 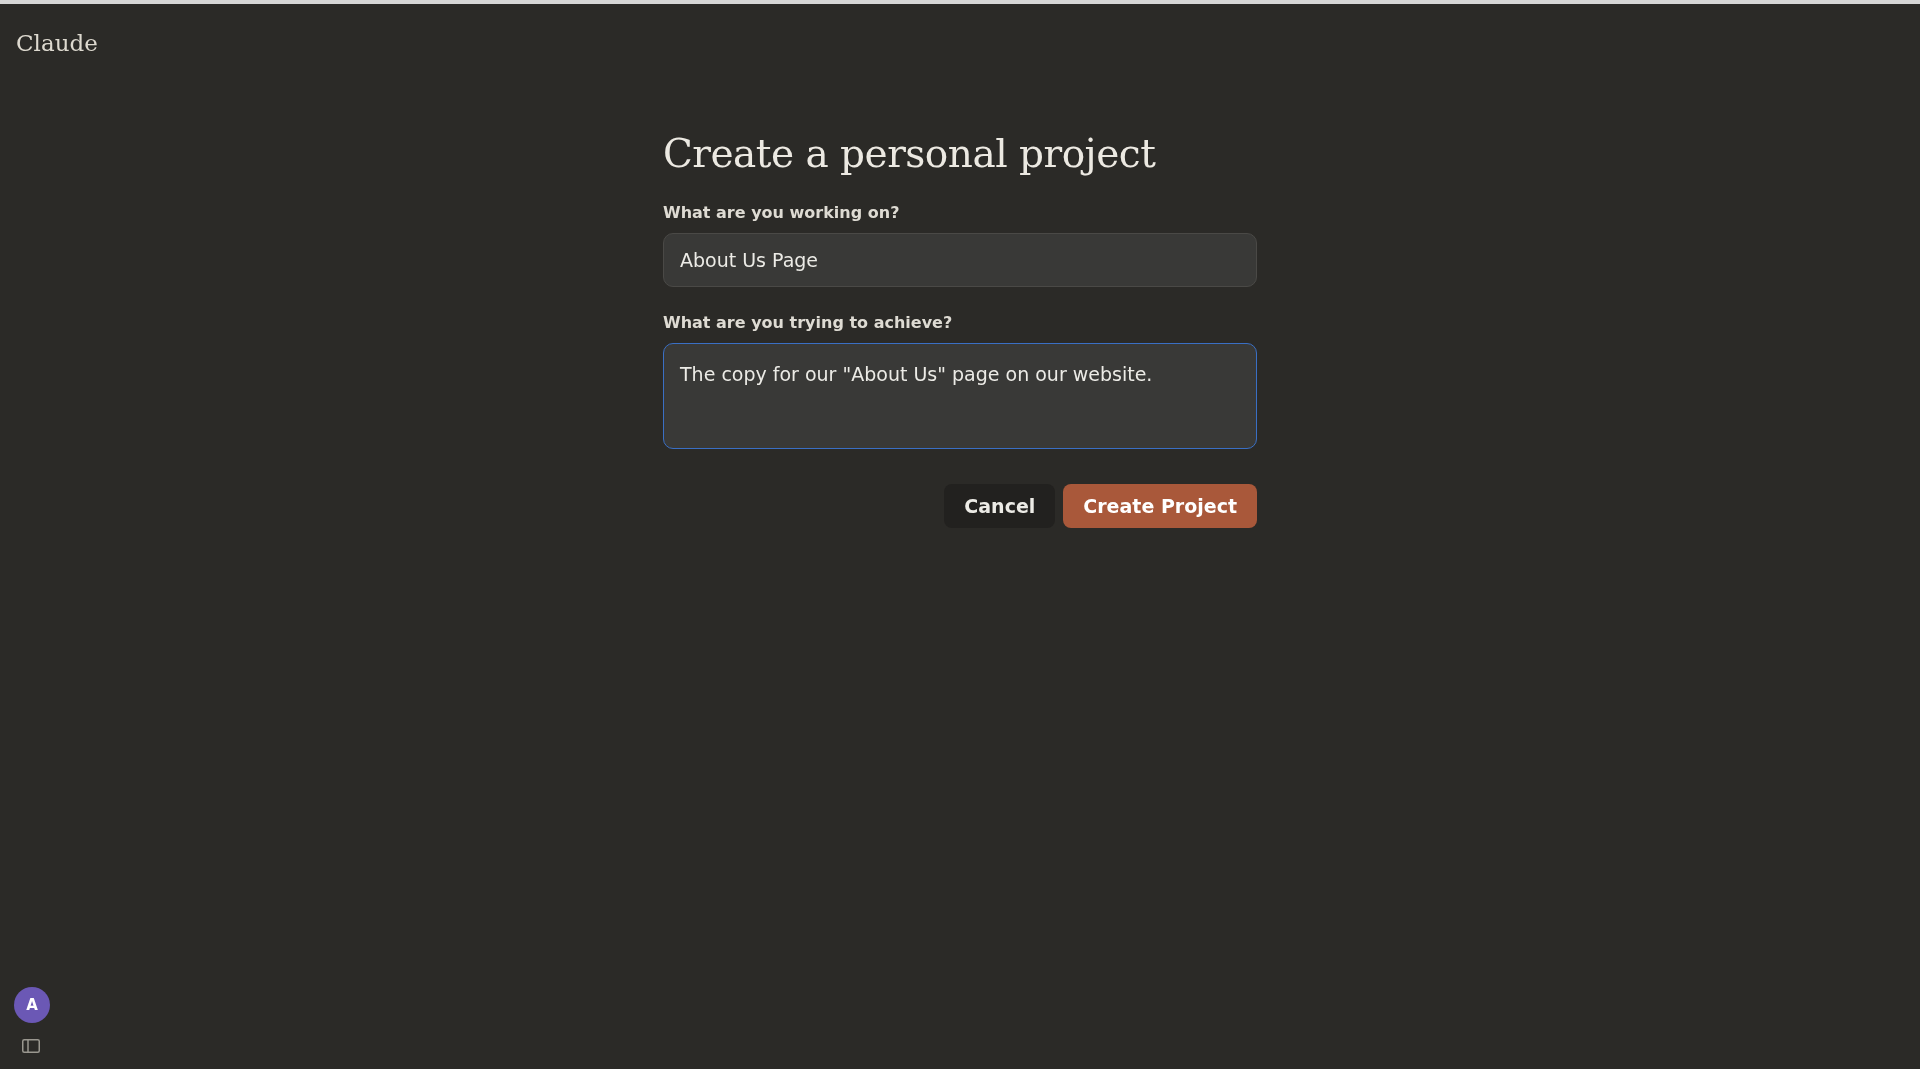 What do you see at coordinates (32, 1005) in the screenshot?
I see `user-avatar: A` at bounding box center [32, 1005].